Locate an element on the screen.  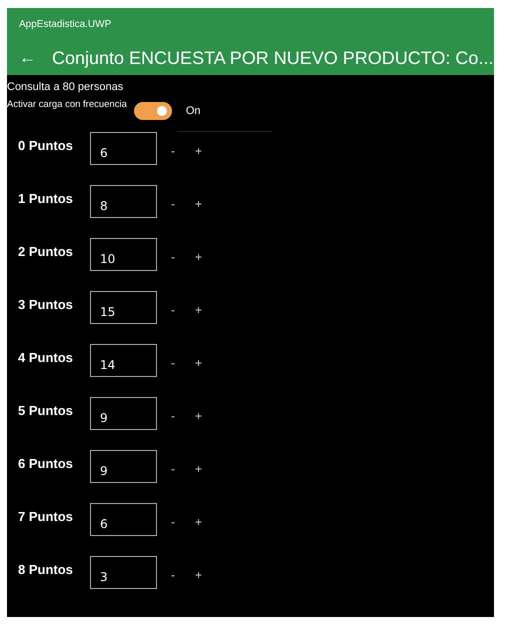
toggle-switch is located at coordinates (153, 111).